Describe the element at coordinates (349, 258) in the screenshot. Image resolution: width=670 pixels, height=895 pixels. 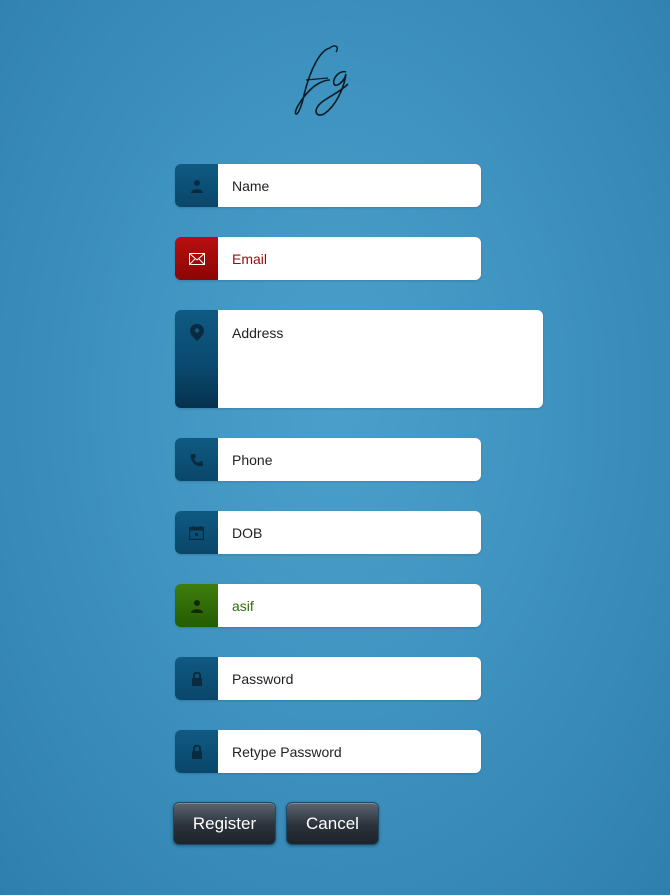
I see `email-input: Email` at that location.